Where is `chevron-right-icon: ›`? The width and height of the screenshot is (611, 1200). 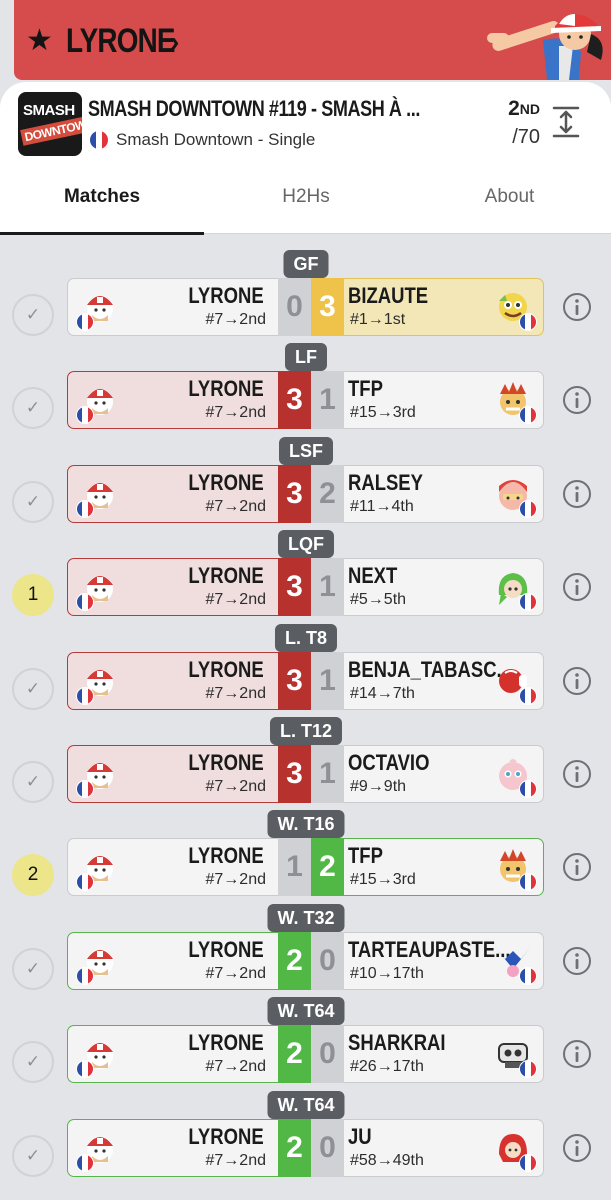 chevron-right-icon: › is located at coordinates (175, 41).